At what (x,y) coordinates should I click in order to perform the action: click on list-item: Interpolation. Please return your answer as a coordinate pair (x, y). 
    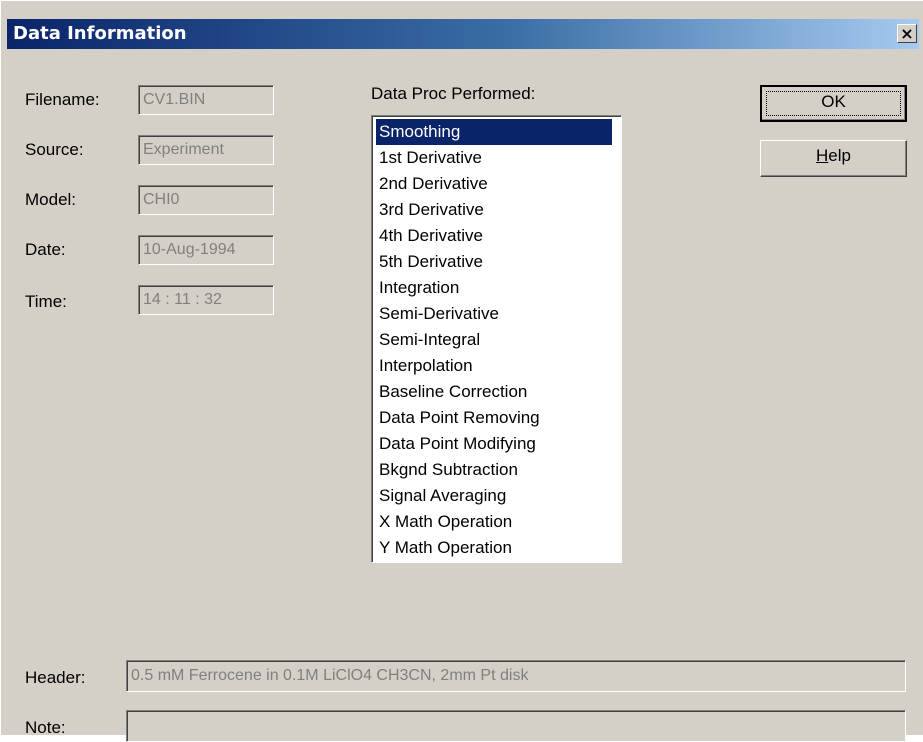
    Looking at the image, I should click on (494, 366).